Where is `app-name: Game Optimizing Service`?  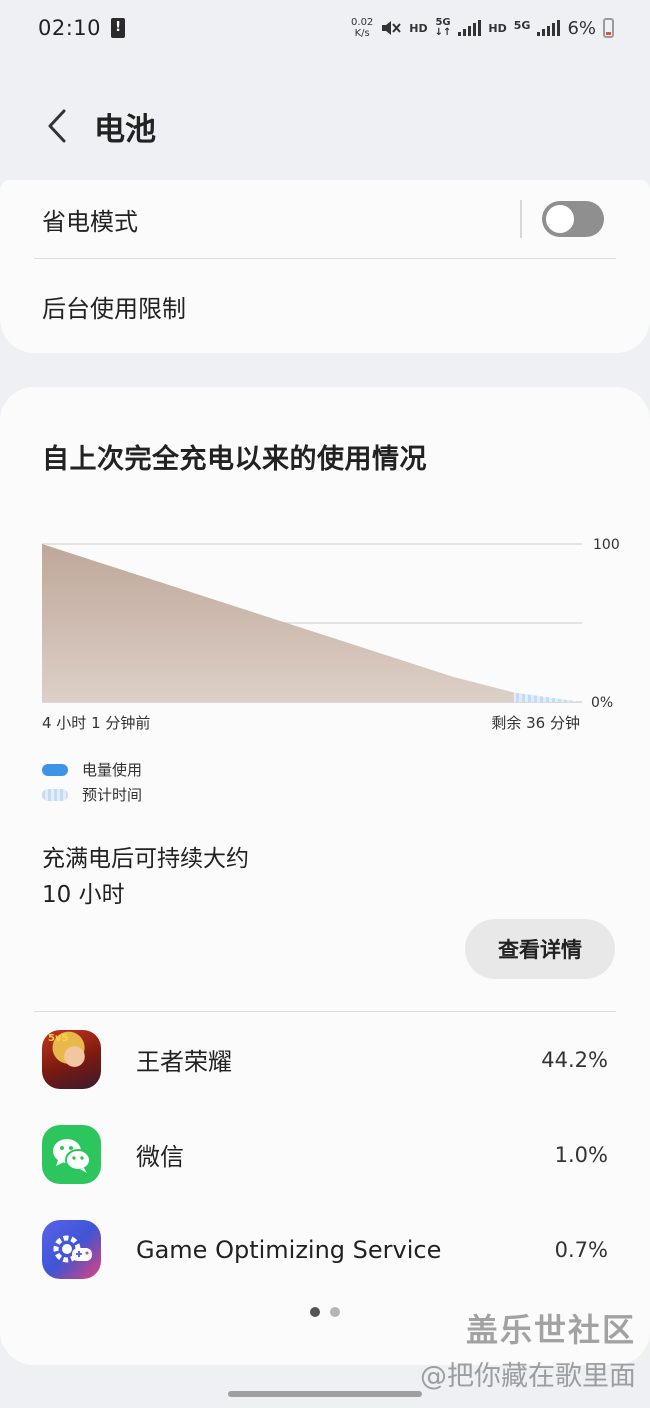 app-name: Game Optimizing Service is located at coordinates (289, 1249).